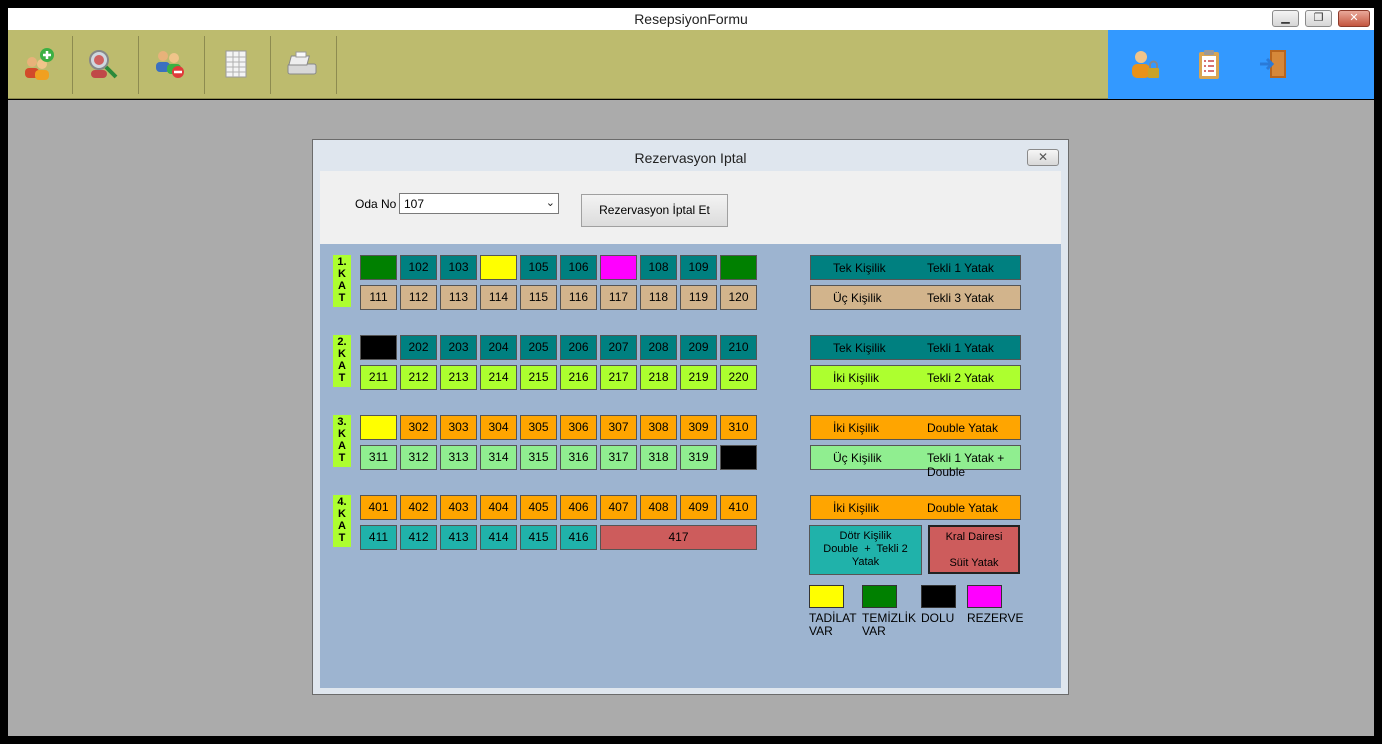 The width and height of the screenshot is (1382, 744). What do you see at coordinates (698, 507) in the screenshot?
I see `room-button: 409` at bounding box center [698, 507].